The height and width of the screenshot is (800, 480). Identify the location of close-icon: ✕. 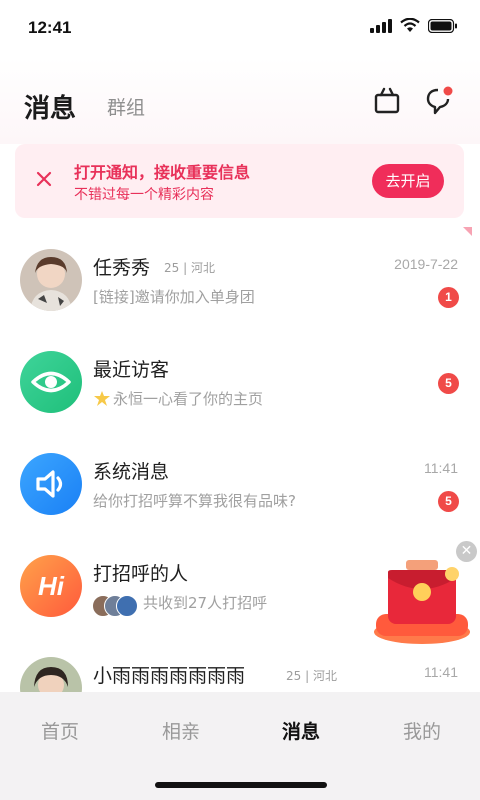
(466, 551).